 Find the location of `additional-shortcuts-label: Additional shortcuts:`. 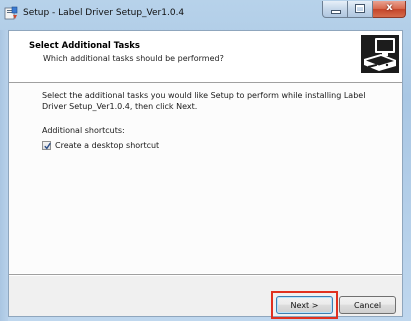

additional-shortcuts-label: Additional shortcuts: is located at coordinates (83, 130).